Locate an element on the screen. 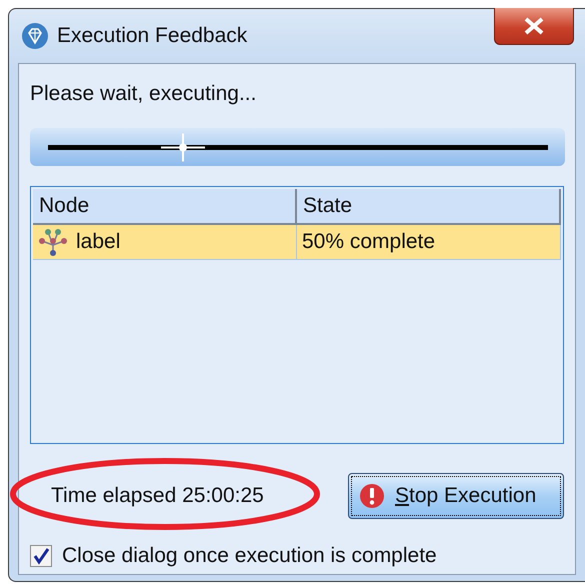 The height and width of the screenshot is (588, 585). window-title: Execution Feedback is located at coordinates (152, 36).